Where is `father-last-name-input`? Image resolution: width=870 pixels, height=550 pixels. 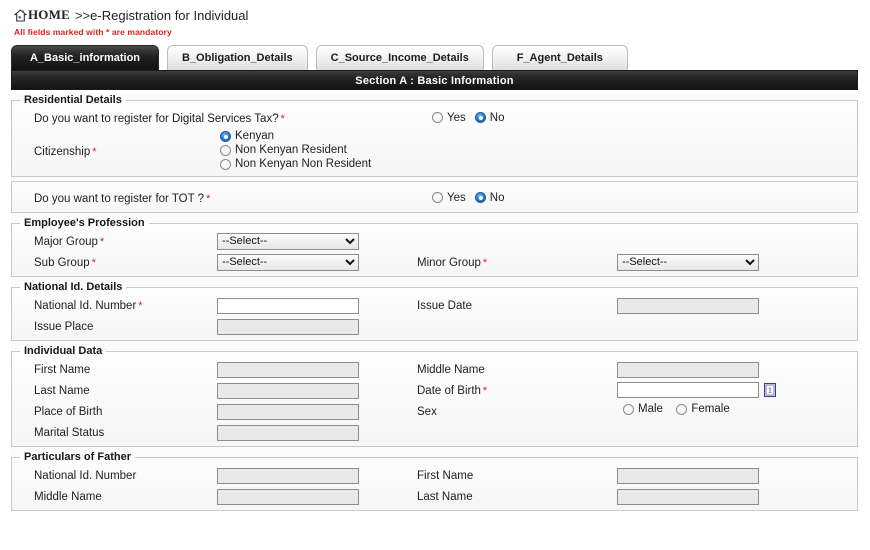
father-last-name-input is located at coordinates (688, 496).